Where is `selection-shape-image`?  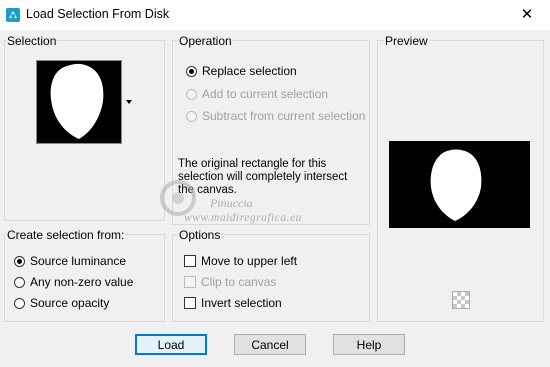
selection-shape-image is located at coordinates (77, 101).